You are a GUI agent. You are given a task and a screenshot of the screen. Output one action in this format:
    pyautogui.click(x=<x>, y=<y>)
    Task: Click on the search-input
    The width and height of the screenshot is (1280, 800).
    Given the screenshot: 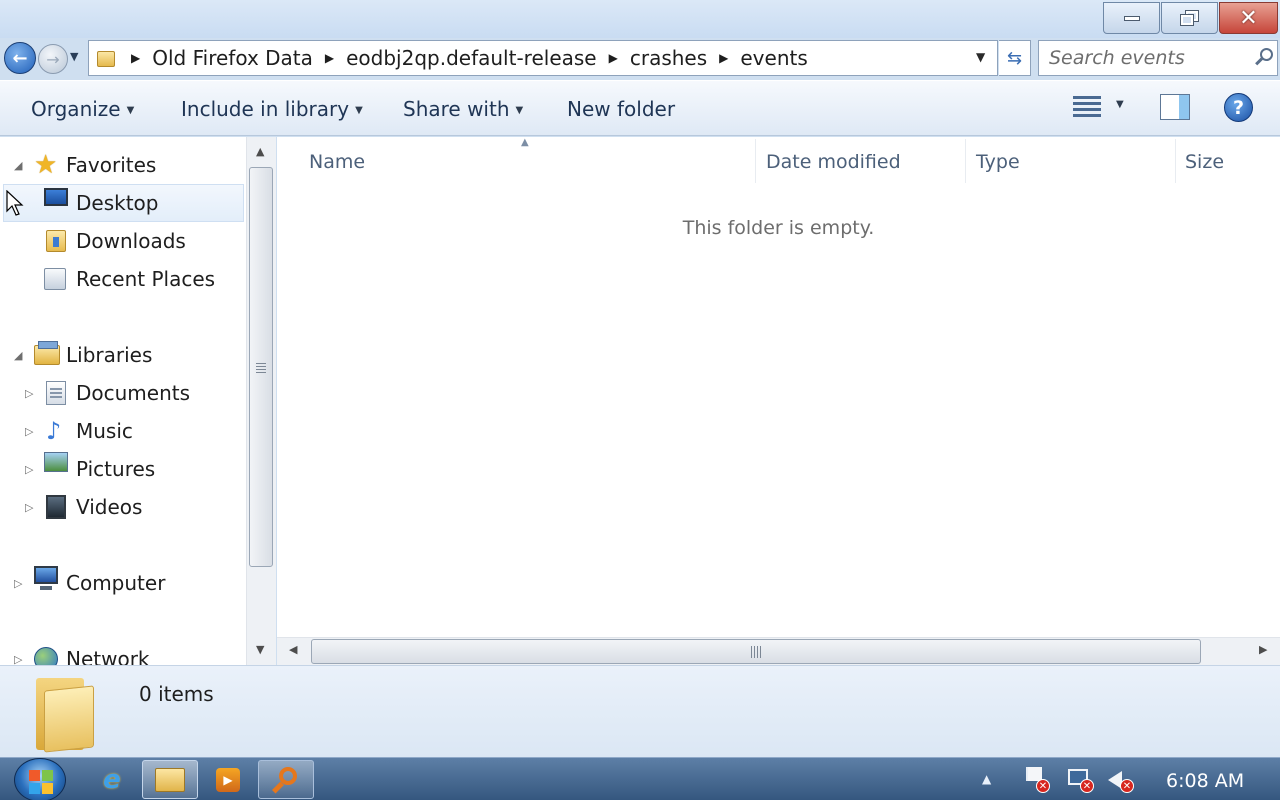 What is the action you would take?
    pyautogui.click(x=1149, y=58)
    